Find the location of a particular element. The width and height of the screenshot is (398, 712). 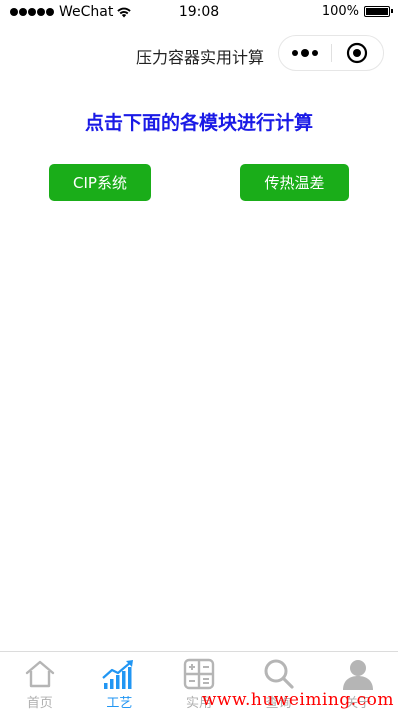

close-program-button is located at coordinates (357, 53).